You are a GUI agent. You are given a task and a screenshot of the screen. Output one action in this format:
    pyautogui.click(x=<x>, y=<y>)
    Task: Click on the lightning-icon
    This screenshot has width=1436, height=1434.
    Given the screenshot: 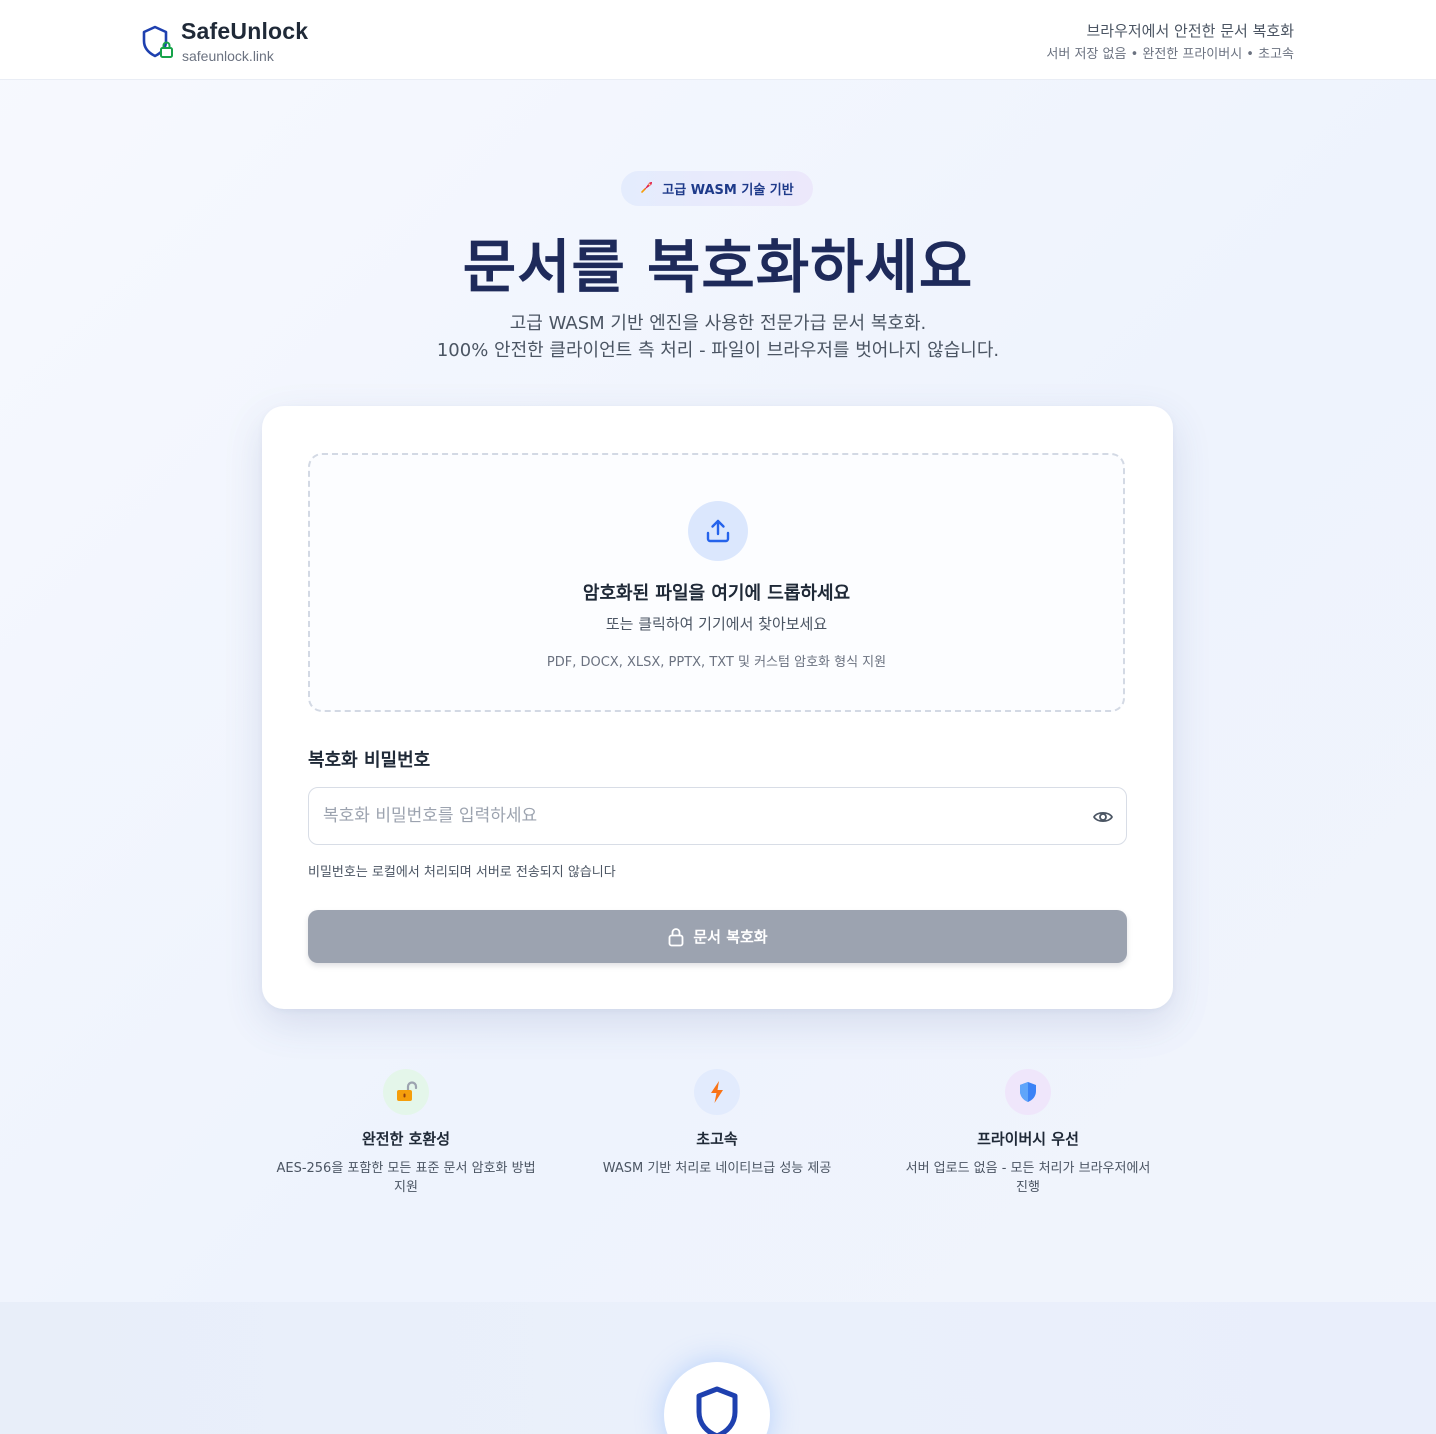 What is the action you would take?
    pyautogui.click(x=717, y=1092)
    